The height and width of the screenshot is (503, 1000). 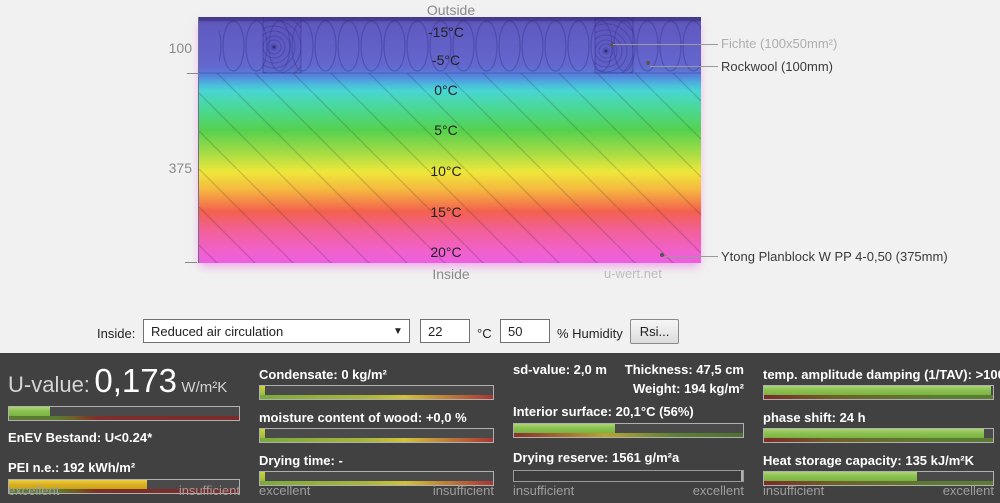 What do you see at coordinates (262, 476) in the screenshot?
I see `drying-time-gauge-fill` at bounding box center [262, 476].